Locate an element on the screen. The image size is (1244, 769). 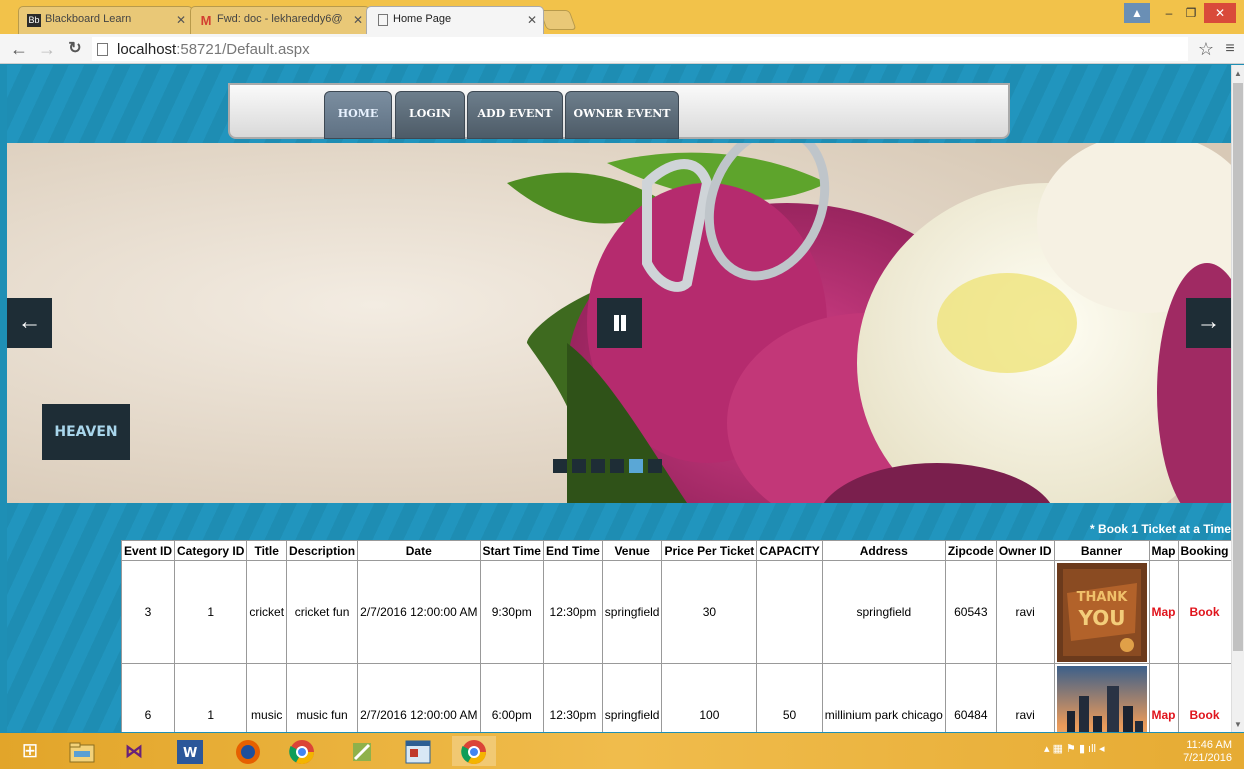
col-start-time: Start Time is located at coordinates (511, 550).